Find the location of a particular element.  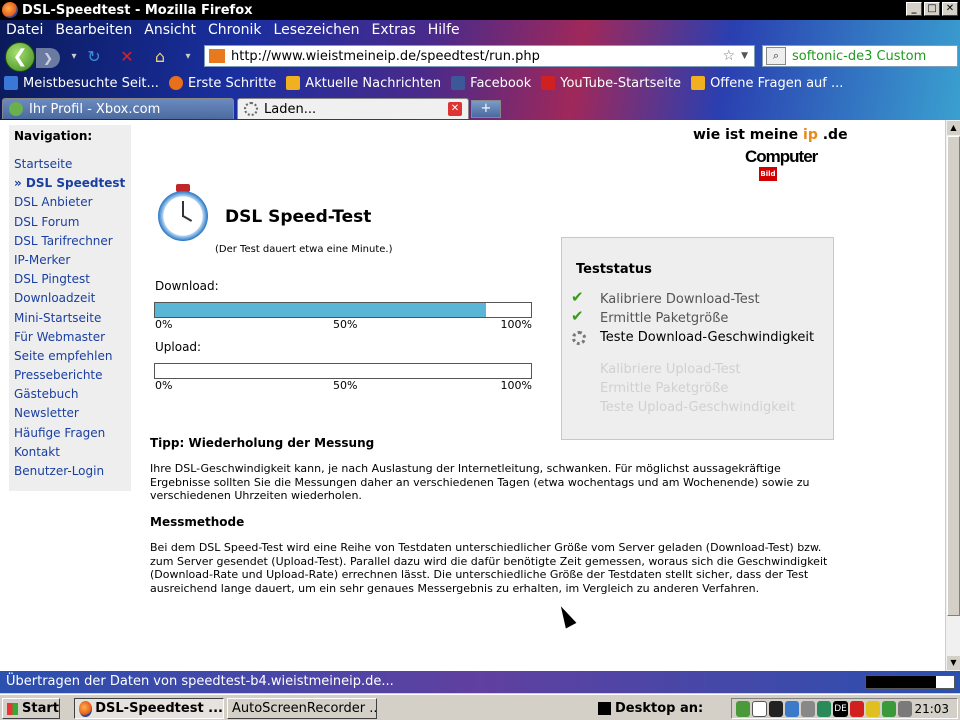

tip-heading: Tipp: Wiederholung der Messung is located at coordinates (262, 443).